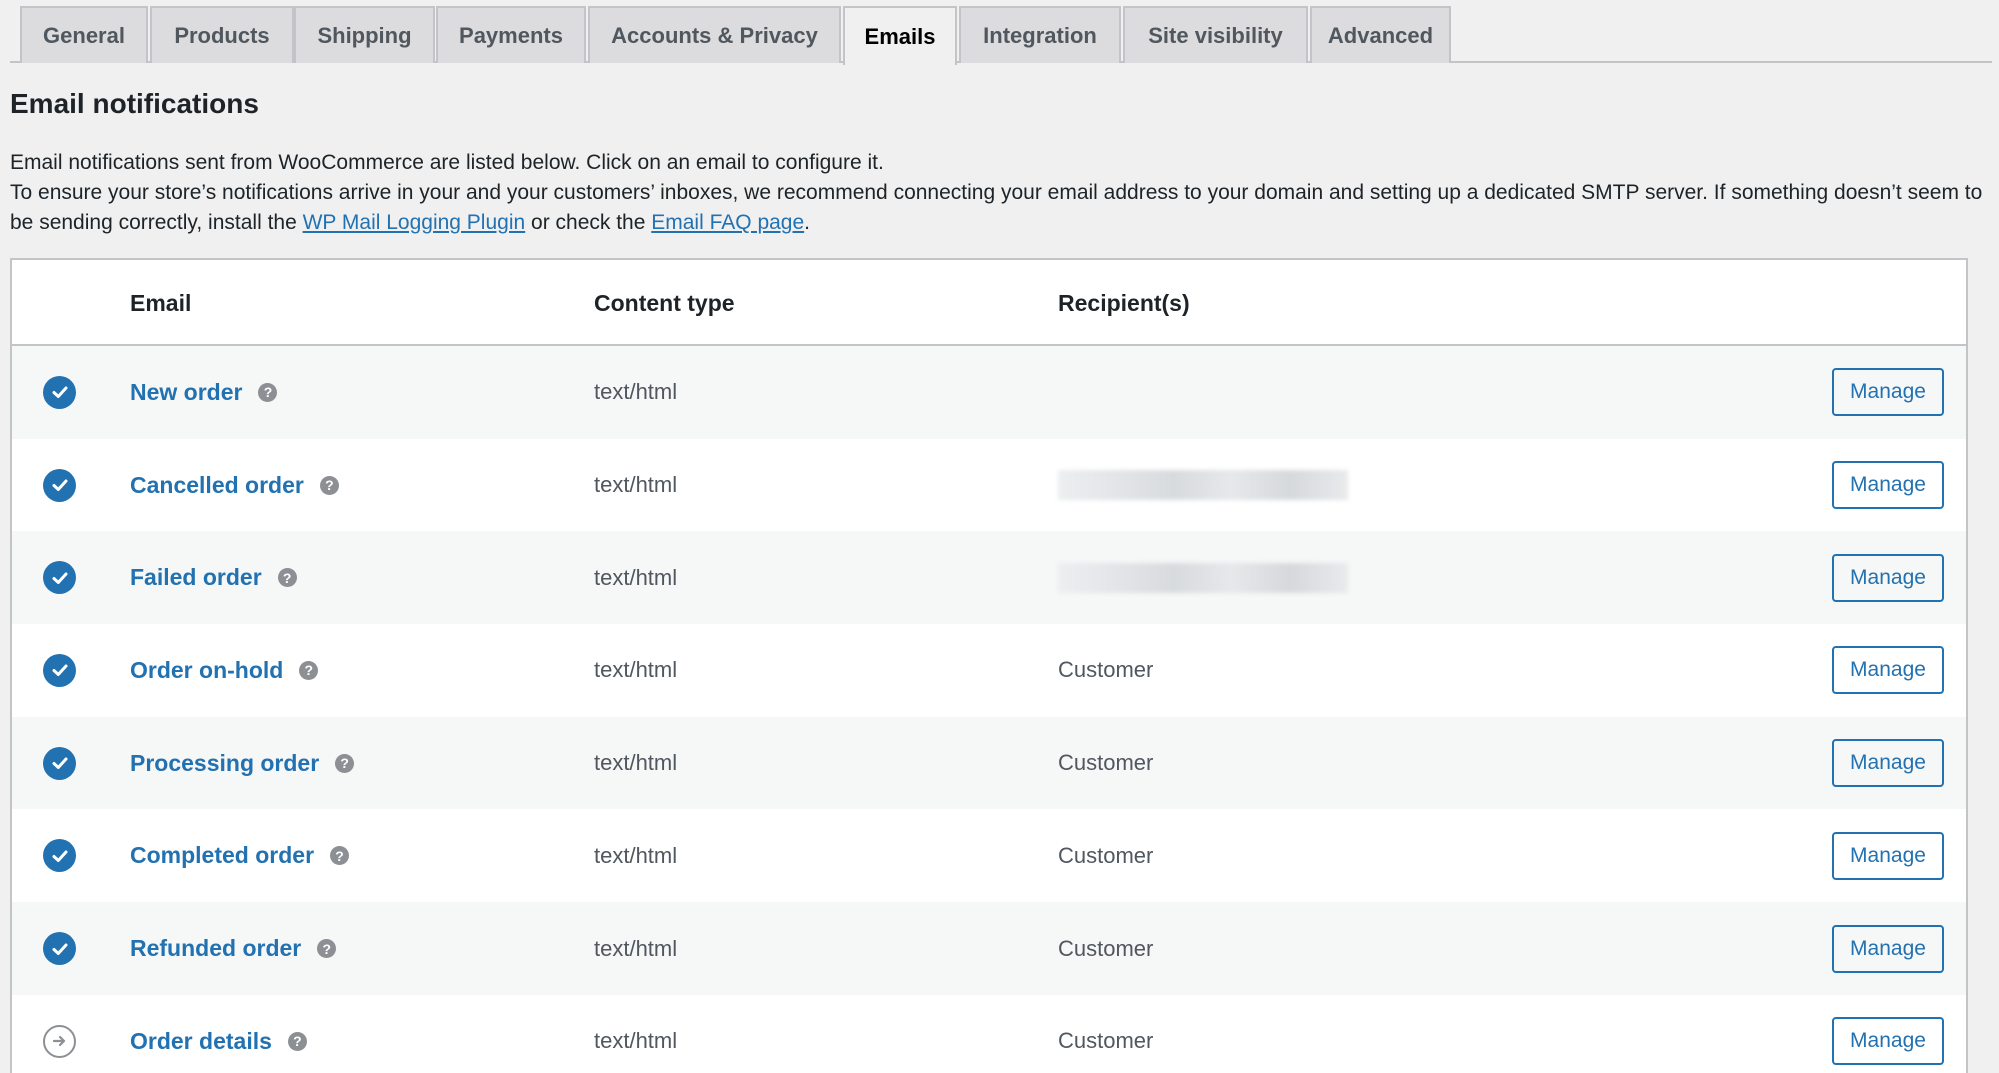 The width and height of the screenshot is (1999, 1073). Describe the element at coordinates (161, 302) in the screenshot. I see `header-email: Email` at that location.